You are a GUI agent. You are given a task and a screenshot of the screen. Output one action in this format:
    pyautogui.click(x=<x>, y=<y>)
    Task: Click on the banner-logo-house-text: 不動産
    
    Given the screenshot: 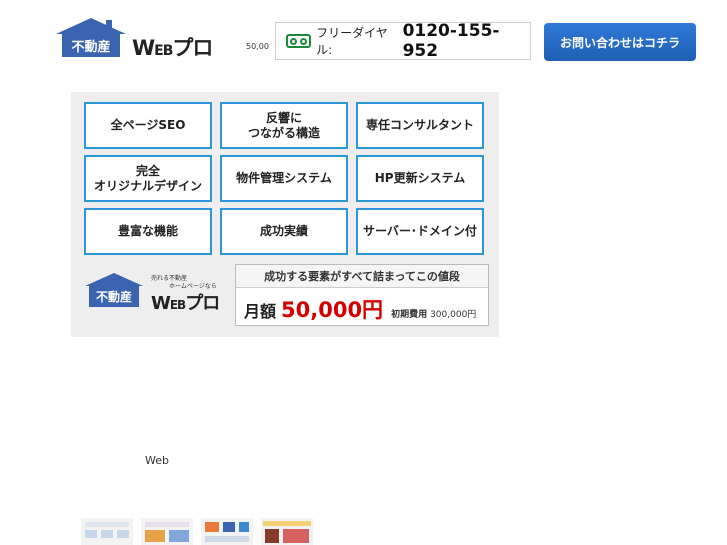 What is the action you would take?
    pyautogui.click(x=114, y=296)
    